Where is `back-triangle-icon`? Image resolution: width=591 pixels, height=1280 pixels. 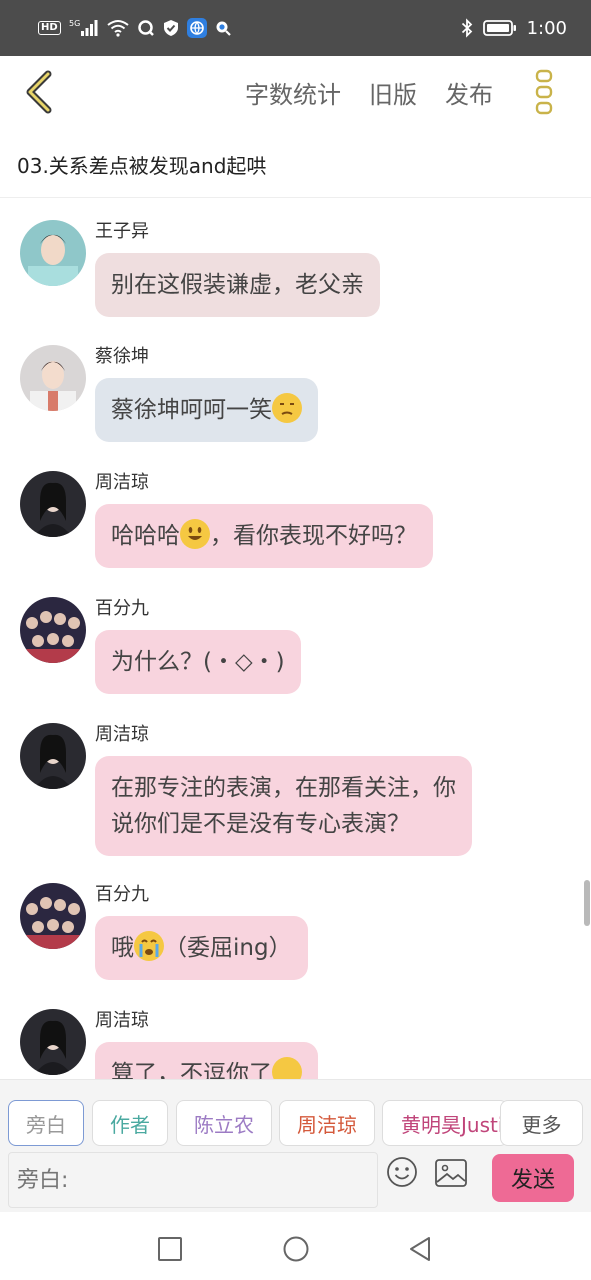 back-triangle-icon is located at coordinates (420, 1249).